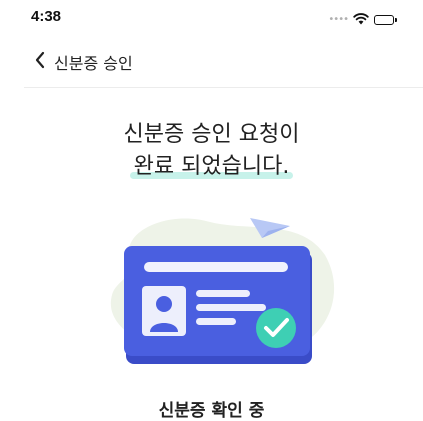 The width and height of the screenshot is (423, 421). I want to click on nav-divider, so click(223, 87).